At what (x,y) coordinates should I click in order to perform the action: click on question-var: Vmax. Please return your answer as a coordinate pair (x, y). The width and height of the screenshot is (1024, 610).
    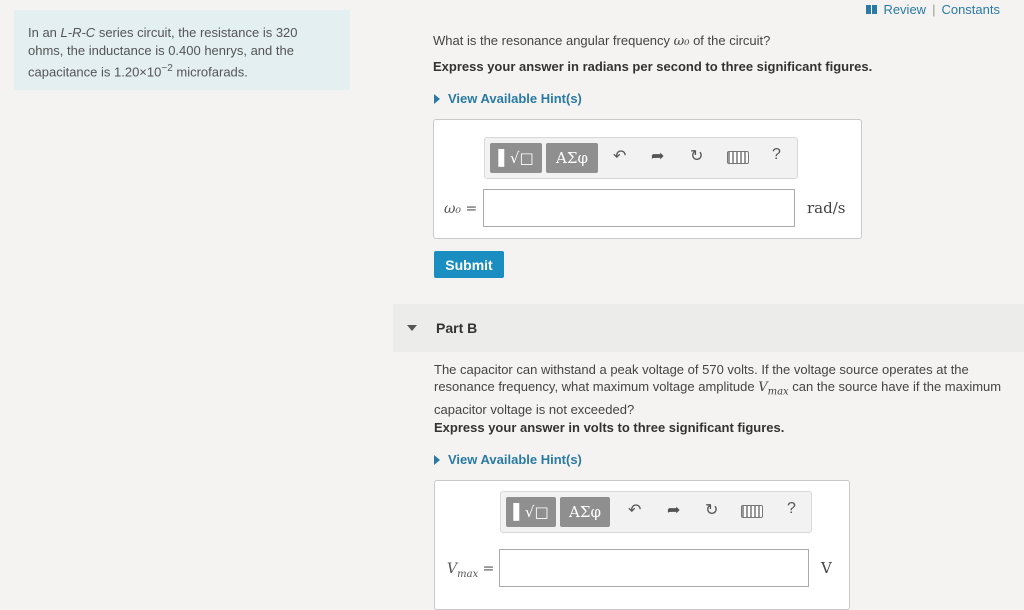
    Looking at the image, I should click on (773, 389).